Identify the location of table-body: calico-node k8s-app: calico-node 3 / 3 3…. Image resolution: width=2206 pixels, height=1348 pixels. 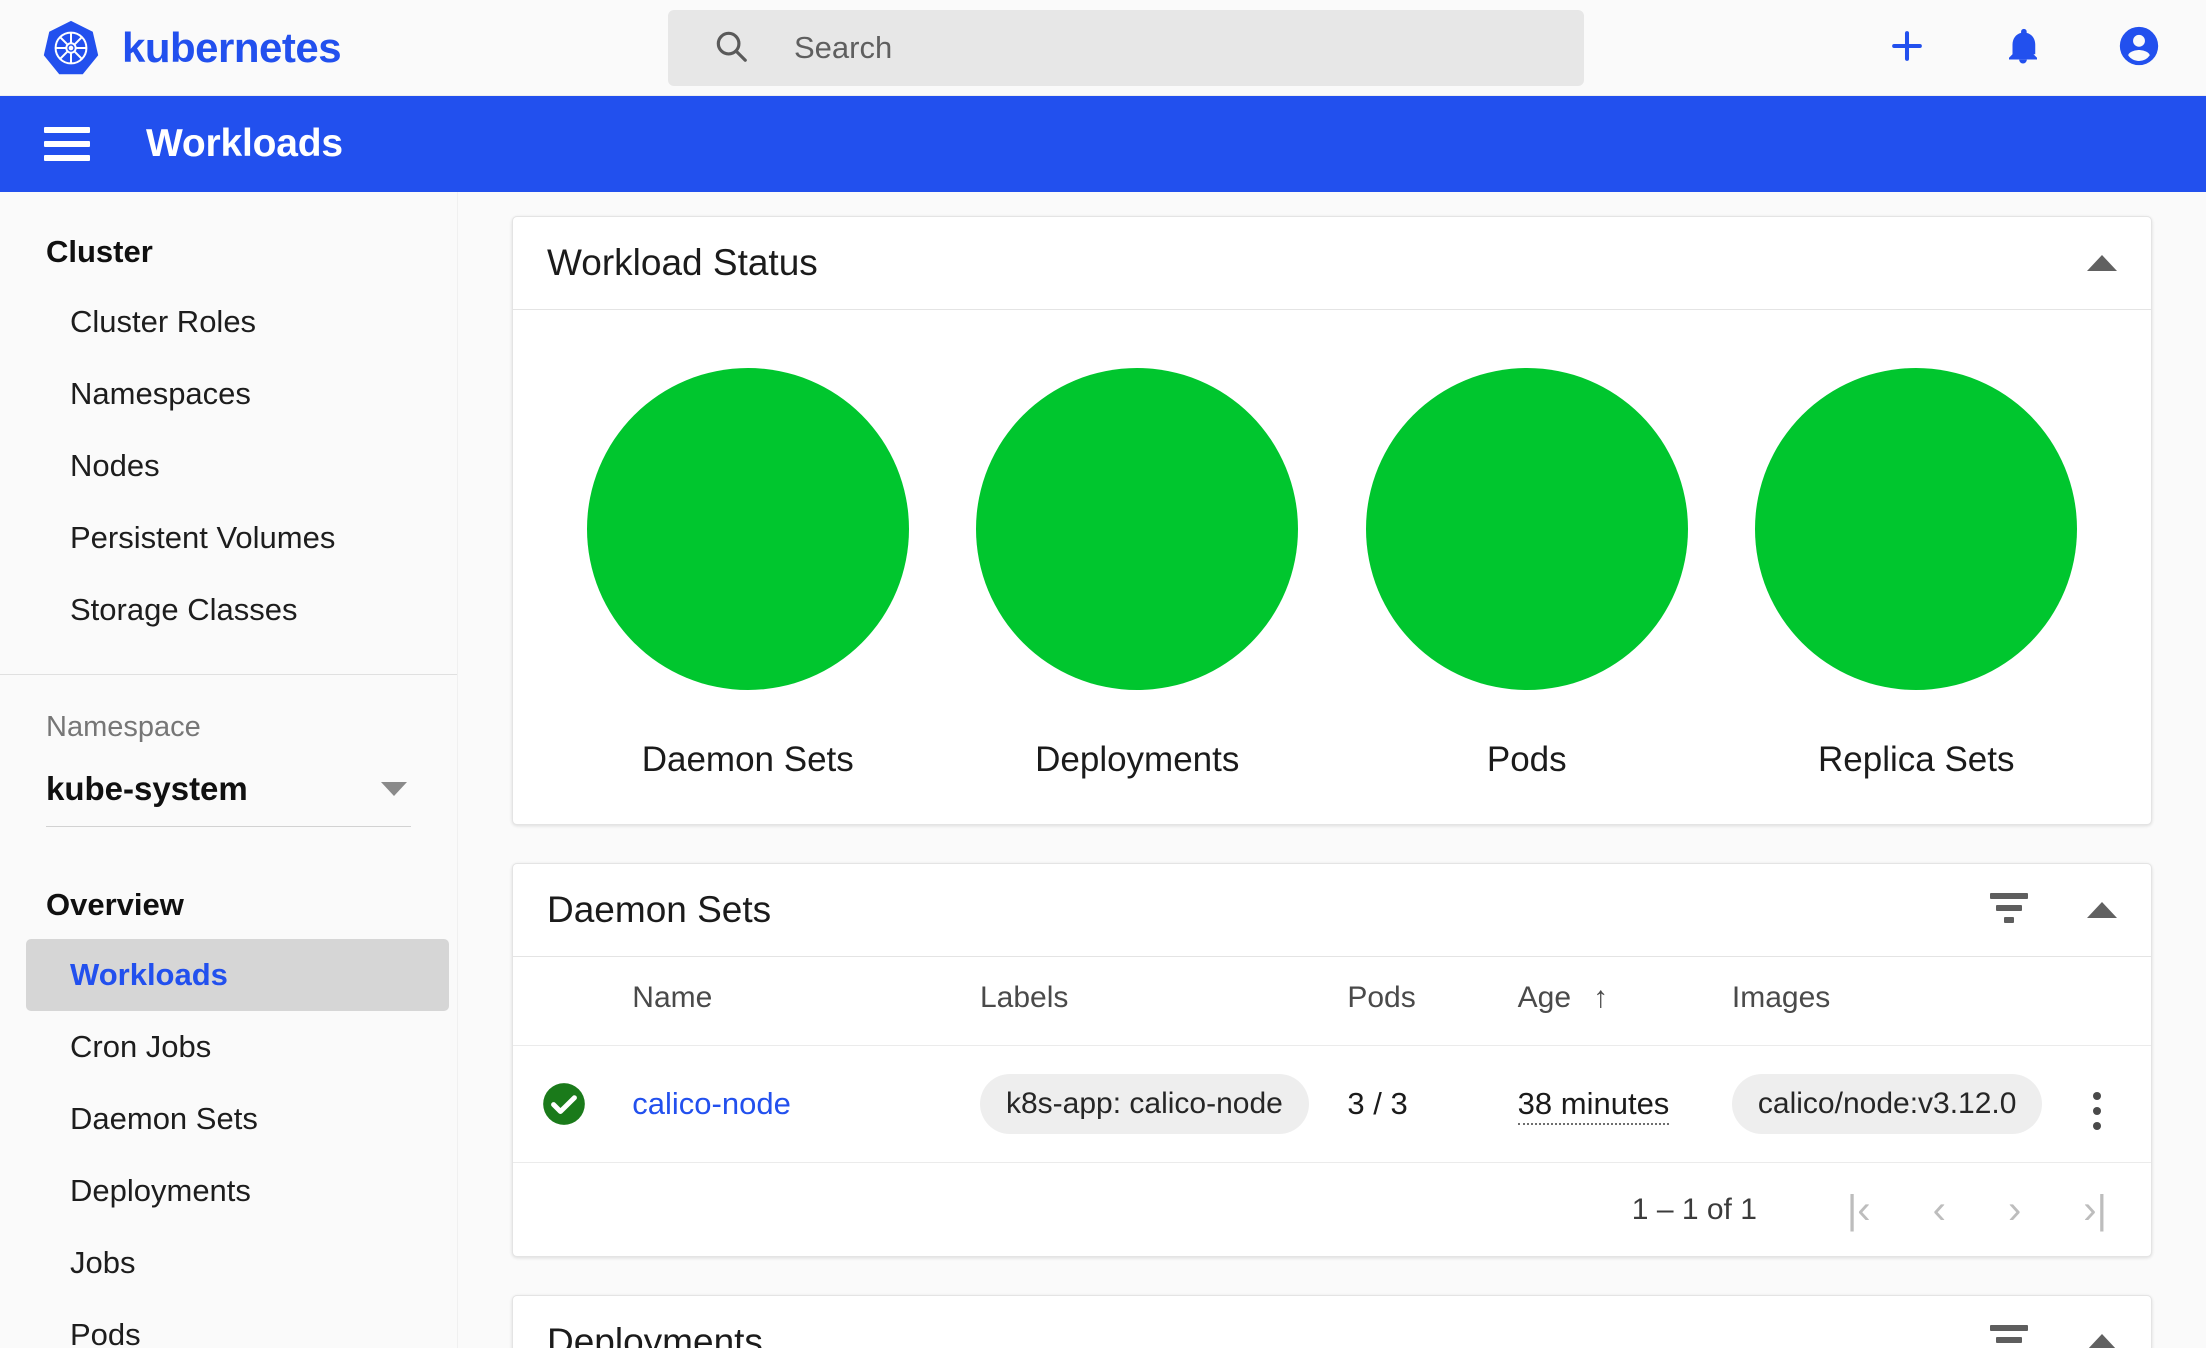
(1332, 1103).